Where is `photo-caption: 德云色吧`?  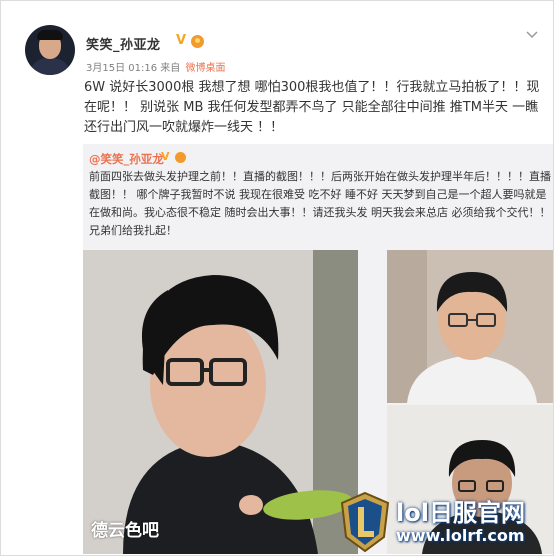 photo-caption: 德云色吧 is located at coordinates (125, 531).